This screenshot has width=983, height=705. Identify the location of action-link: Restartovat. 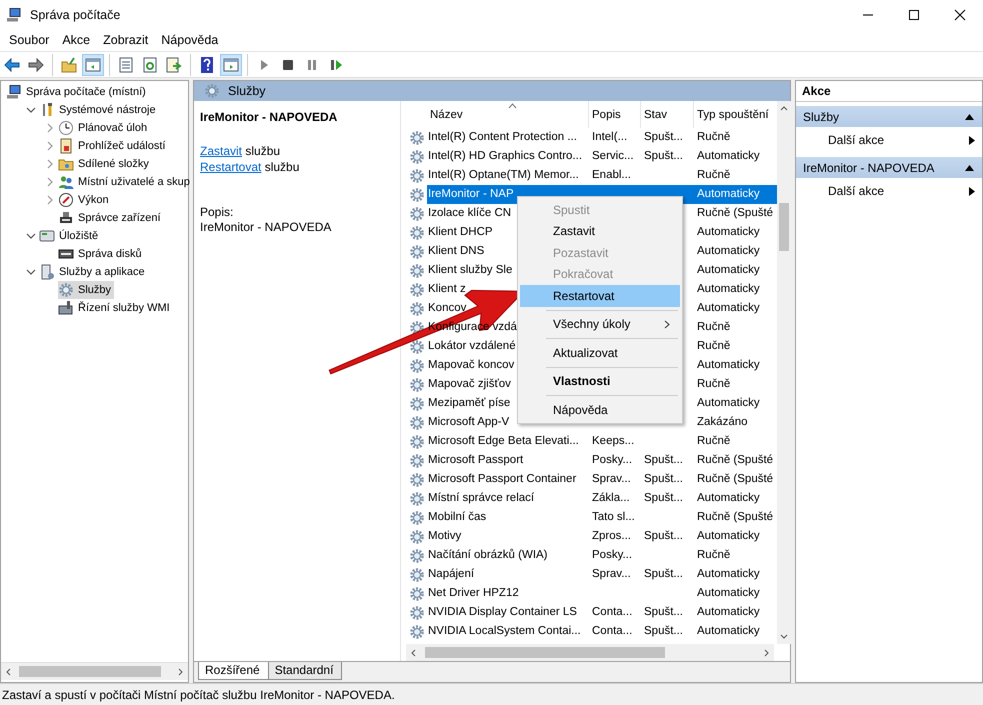
(231, 167).